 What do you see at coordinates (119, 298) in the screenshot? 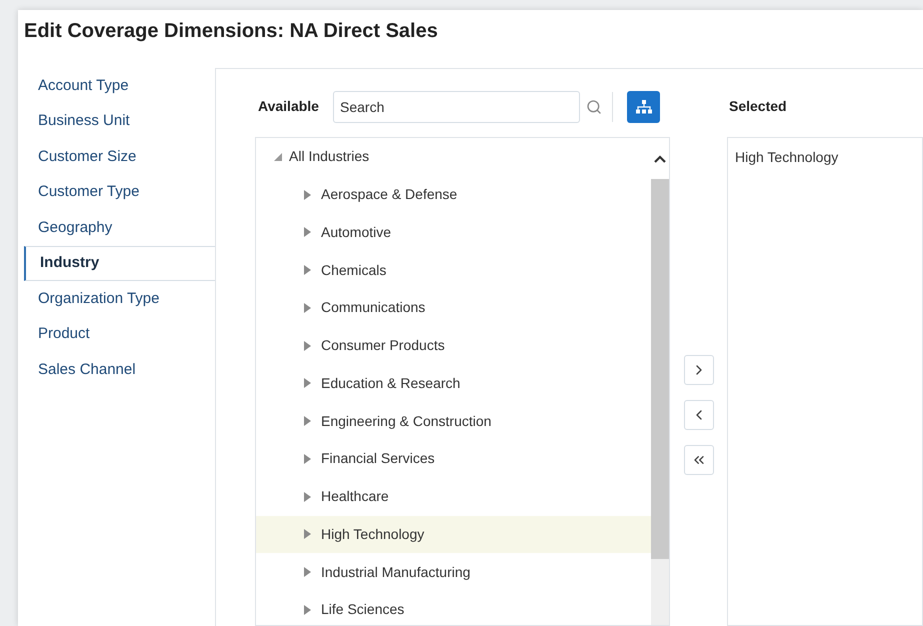
I see `sidebar-item: Organization Type` at bounding box center [119, 298].